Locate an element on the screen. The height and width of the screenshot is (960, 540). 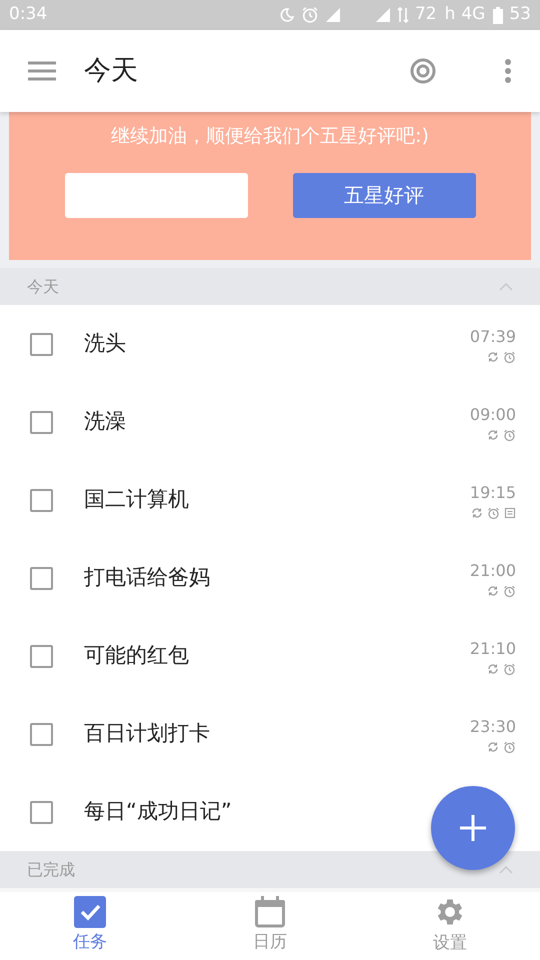
target-icon is located at coordinates (423, 71).